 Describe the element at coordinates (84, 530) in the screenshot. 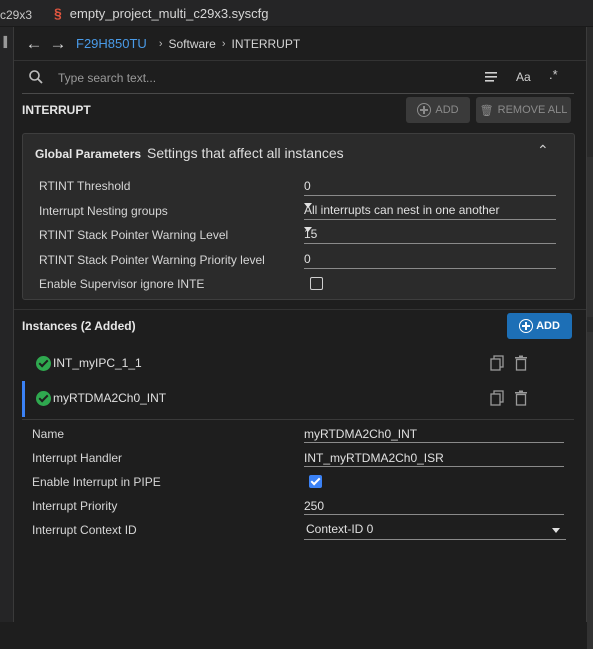

I see `field-label: Interrupt Context ID` at that location.